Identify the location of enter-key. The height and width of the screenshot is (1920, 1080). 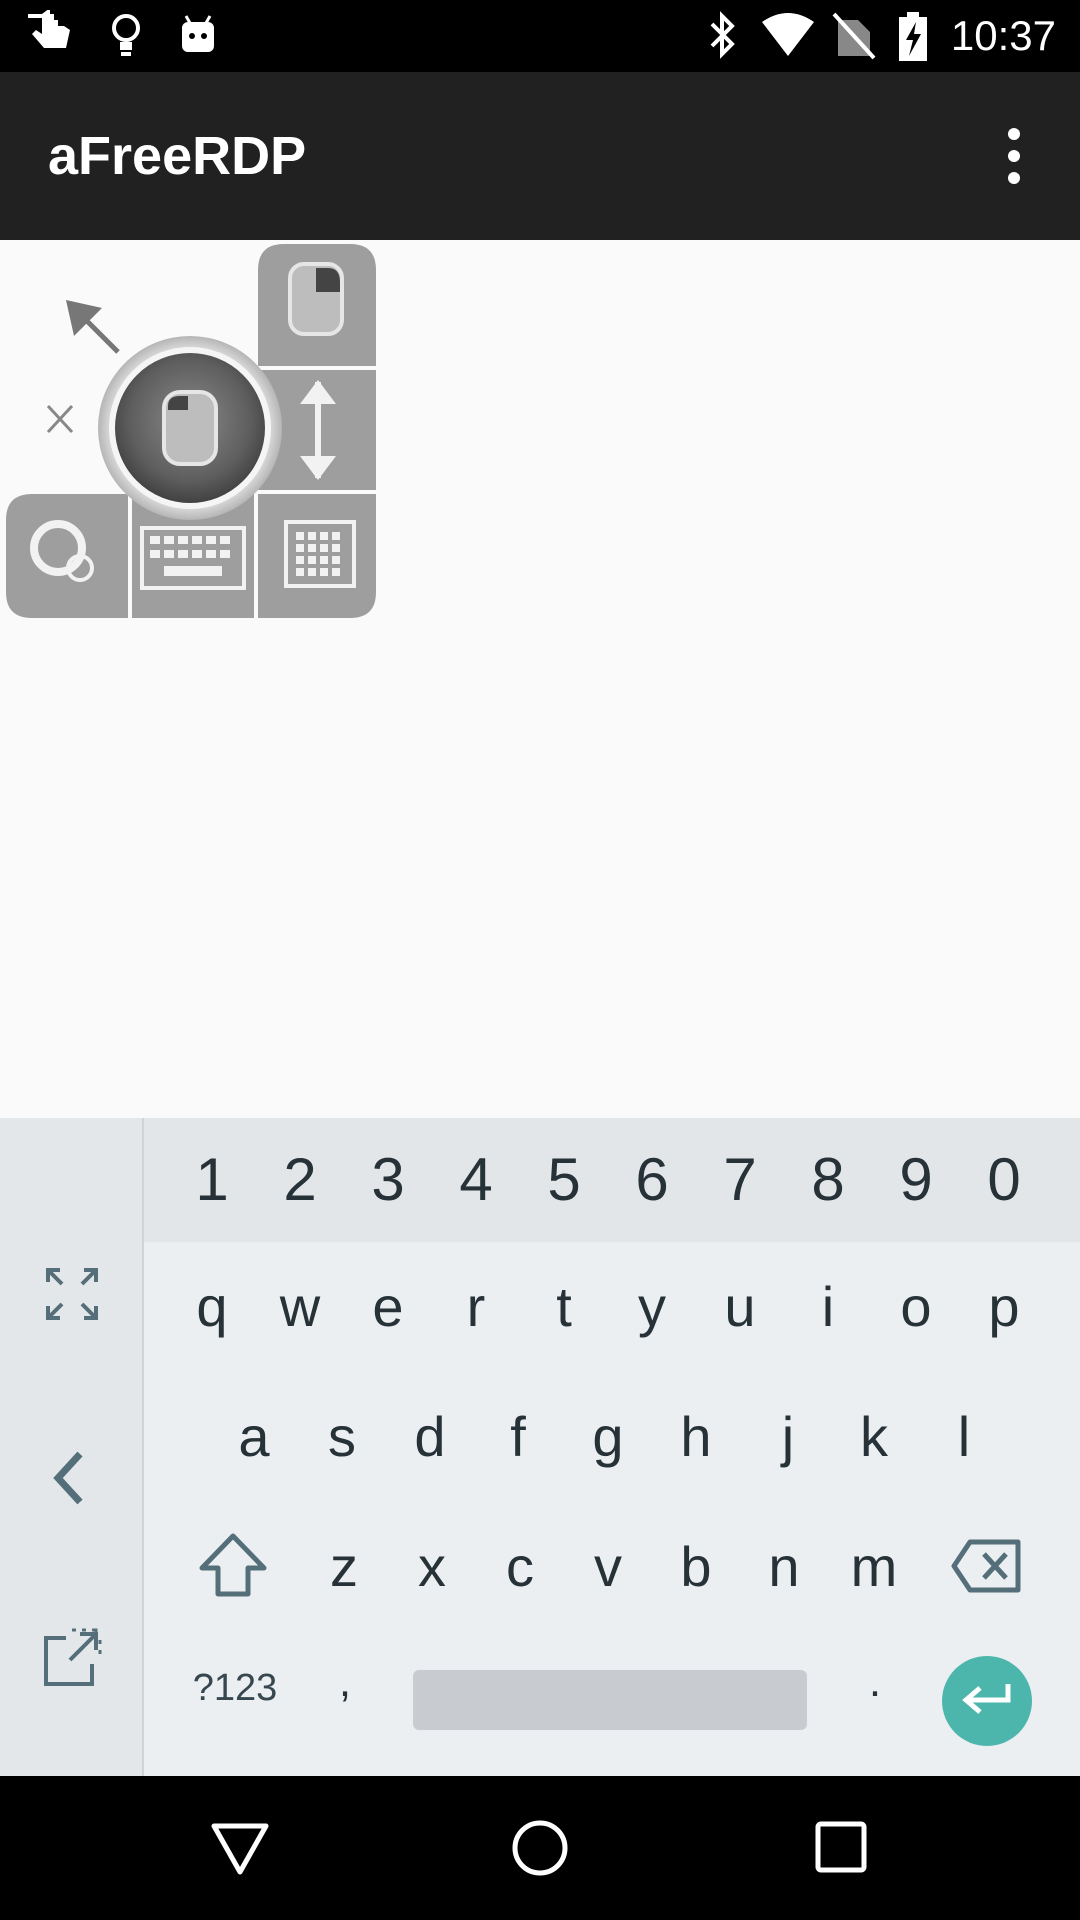
(987, 1701).